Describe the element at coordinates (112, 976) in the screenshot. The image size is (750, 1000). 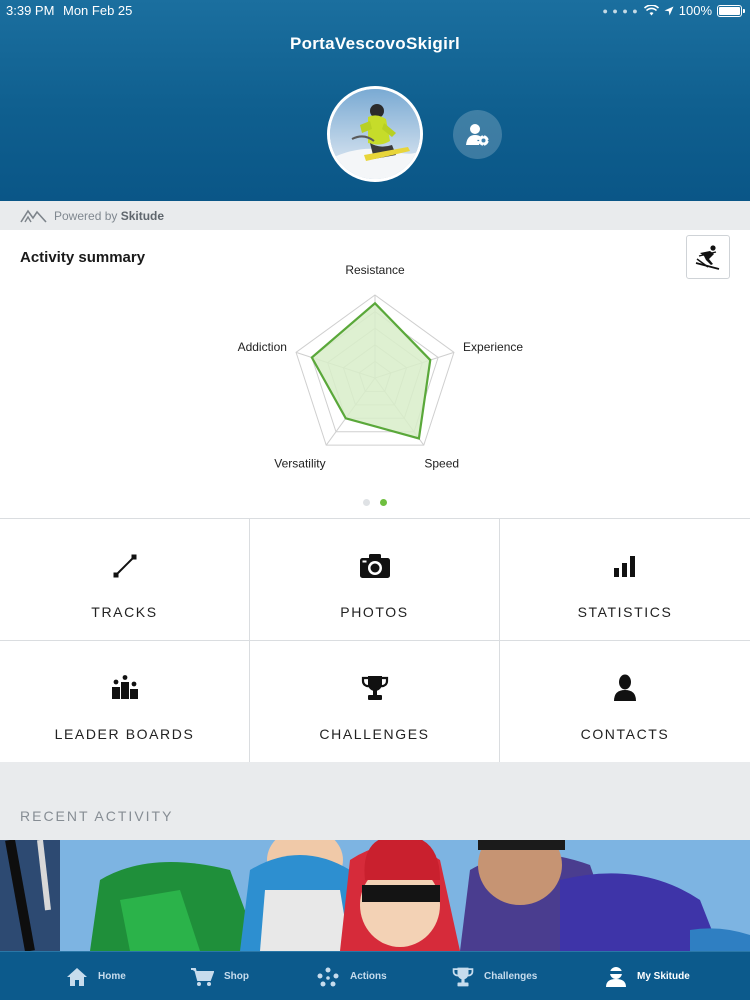
I see `tab-home-label: Home` at that location.